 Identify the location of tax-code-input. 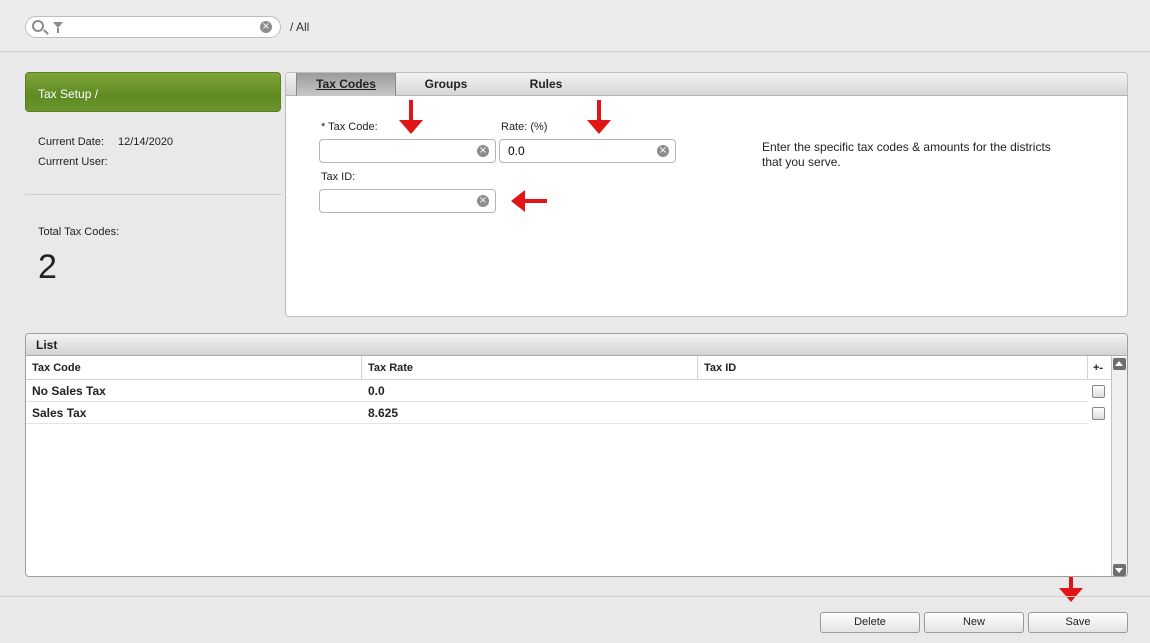
(398, 151).